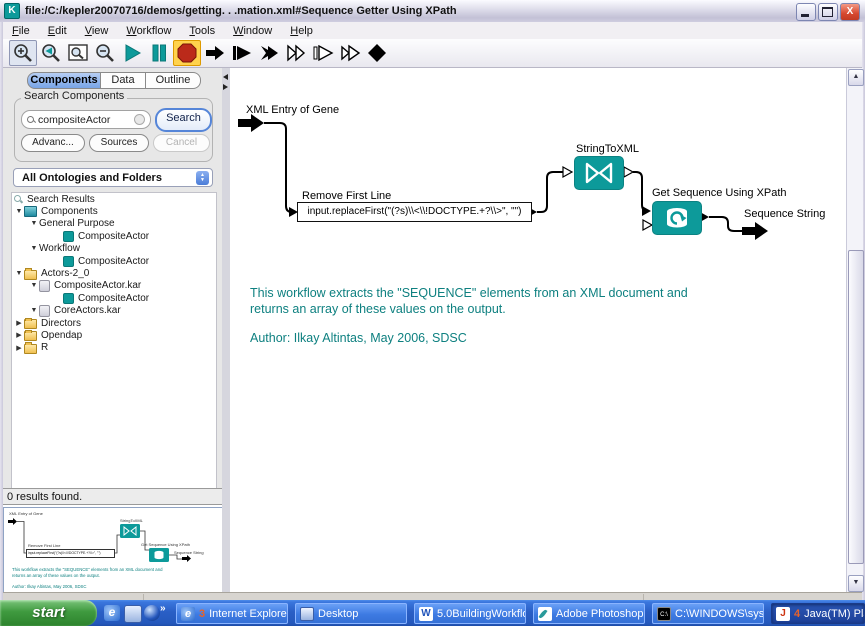  I want to click on input-output-multiport-icon, so click(350, 53).